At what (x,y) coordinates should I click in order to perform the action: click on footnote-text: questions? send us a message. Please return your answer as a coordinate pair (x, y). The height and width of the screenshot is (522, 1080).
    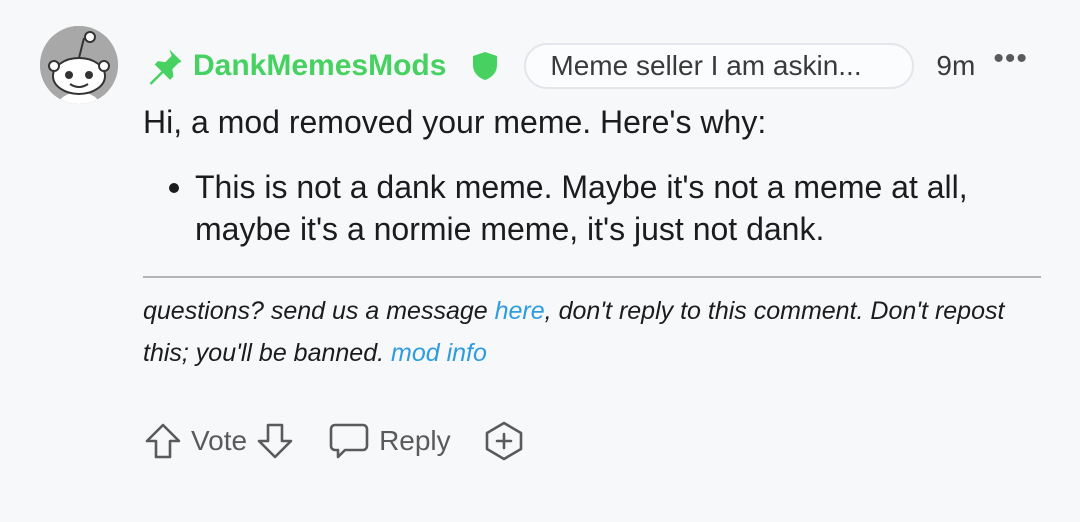
    Looking at the image, I should click on (319, 311).